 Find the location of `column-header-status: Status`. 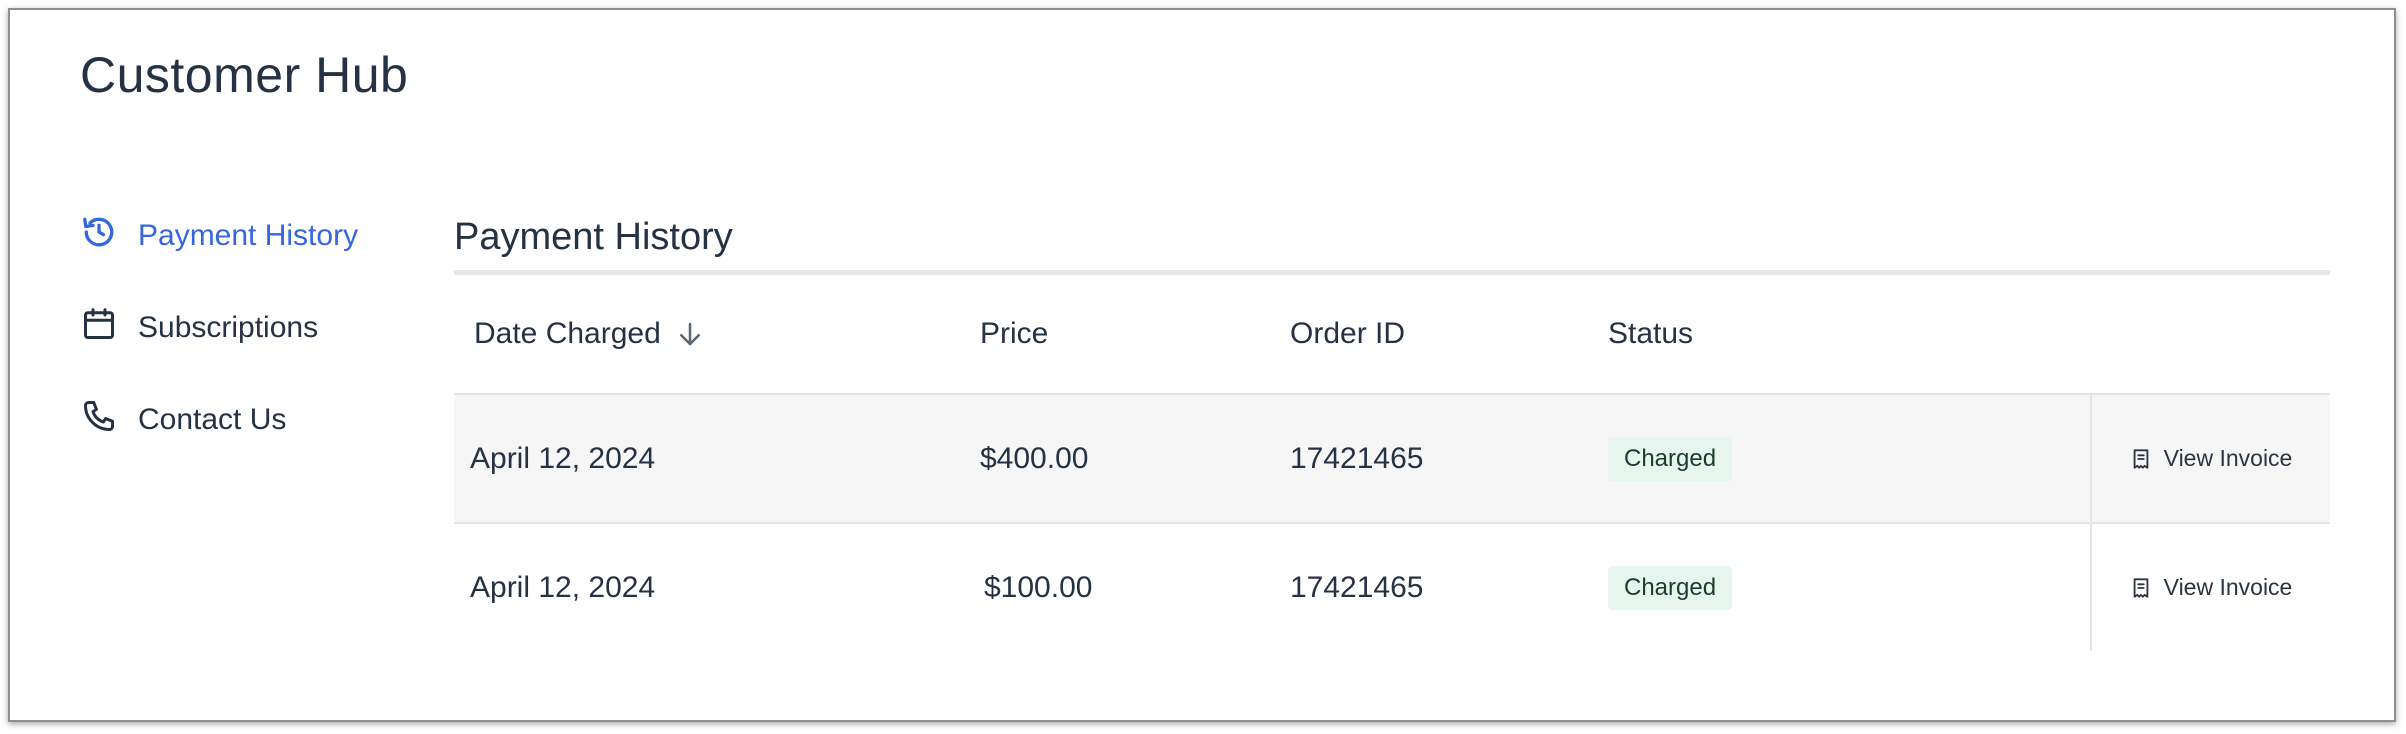

column-header-status: Status is located at coordinates (1651, 333).